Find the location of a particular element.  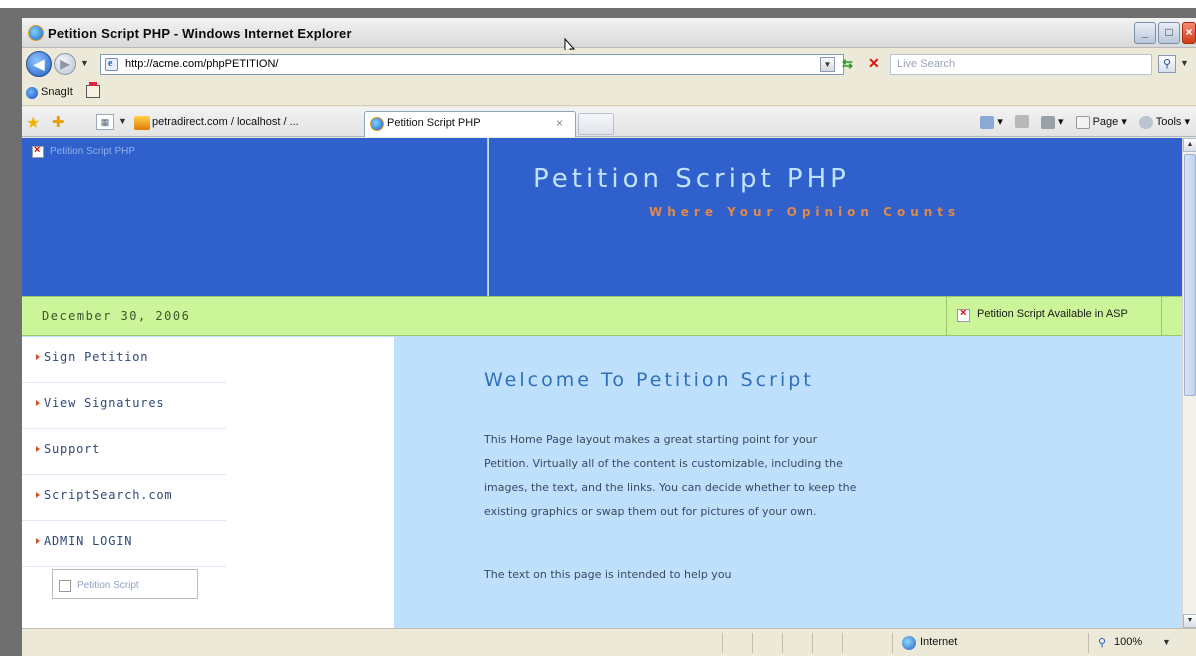

nav-item-scriptsearch: ScriptSearch.com is located at coordinates (124, 498).